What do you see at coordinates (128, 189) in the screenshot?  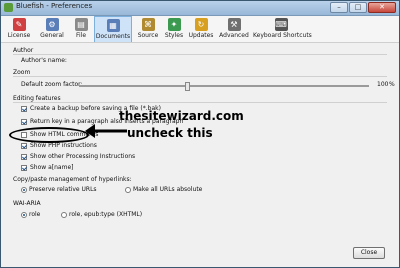 I see `make-absolute-radio` at bounding box center [128, 189].